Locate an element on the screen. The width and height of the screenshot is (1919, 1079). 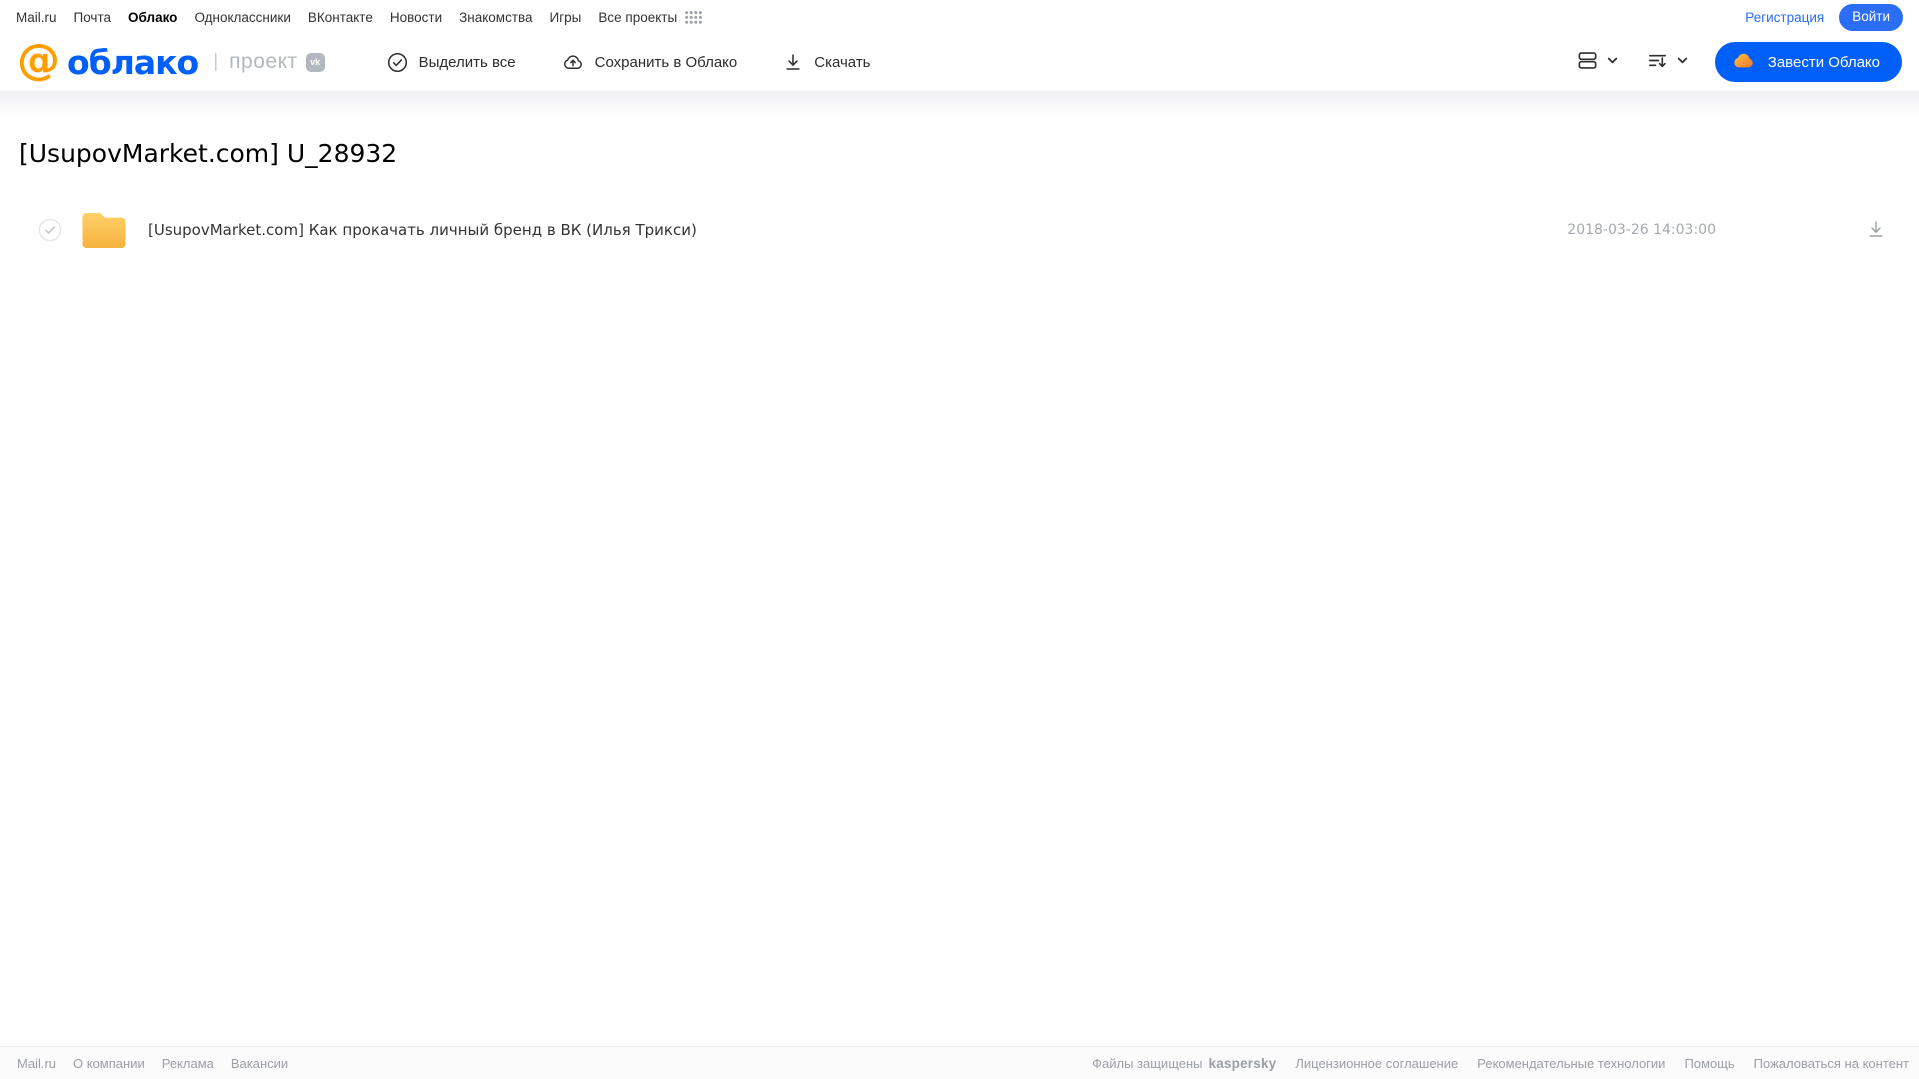
mailru-at-icon: @ is located at coordinates (38, 60).